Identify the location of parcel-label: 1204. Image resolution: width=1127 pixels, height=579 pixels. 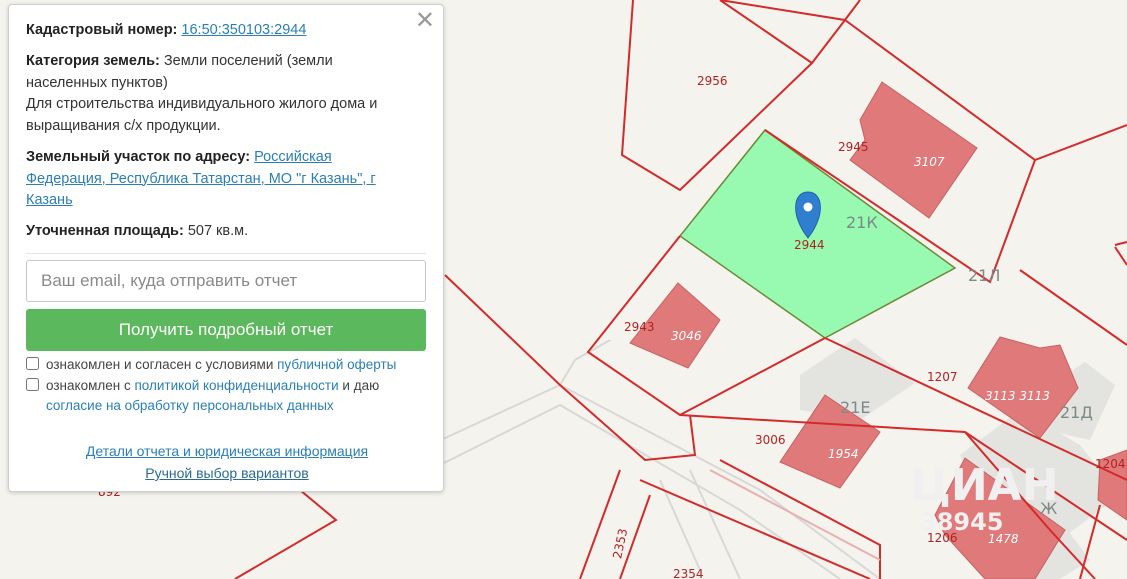
(1110, 464).